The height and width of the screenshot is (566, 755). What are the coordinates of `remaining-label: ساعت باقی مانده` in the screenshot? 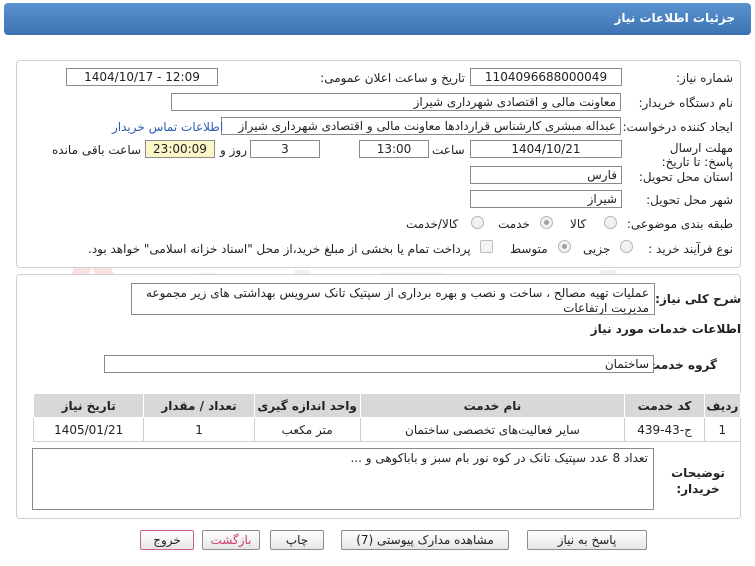 It's located at (97, 150).